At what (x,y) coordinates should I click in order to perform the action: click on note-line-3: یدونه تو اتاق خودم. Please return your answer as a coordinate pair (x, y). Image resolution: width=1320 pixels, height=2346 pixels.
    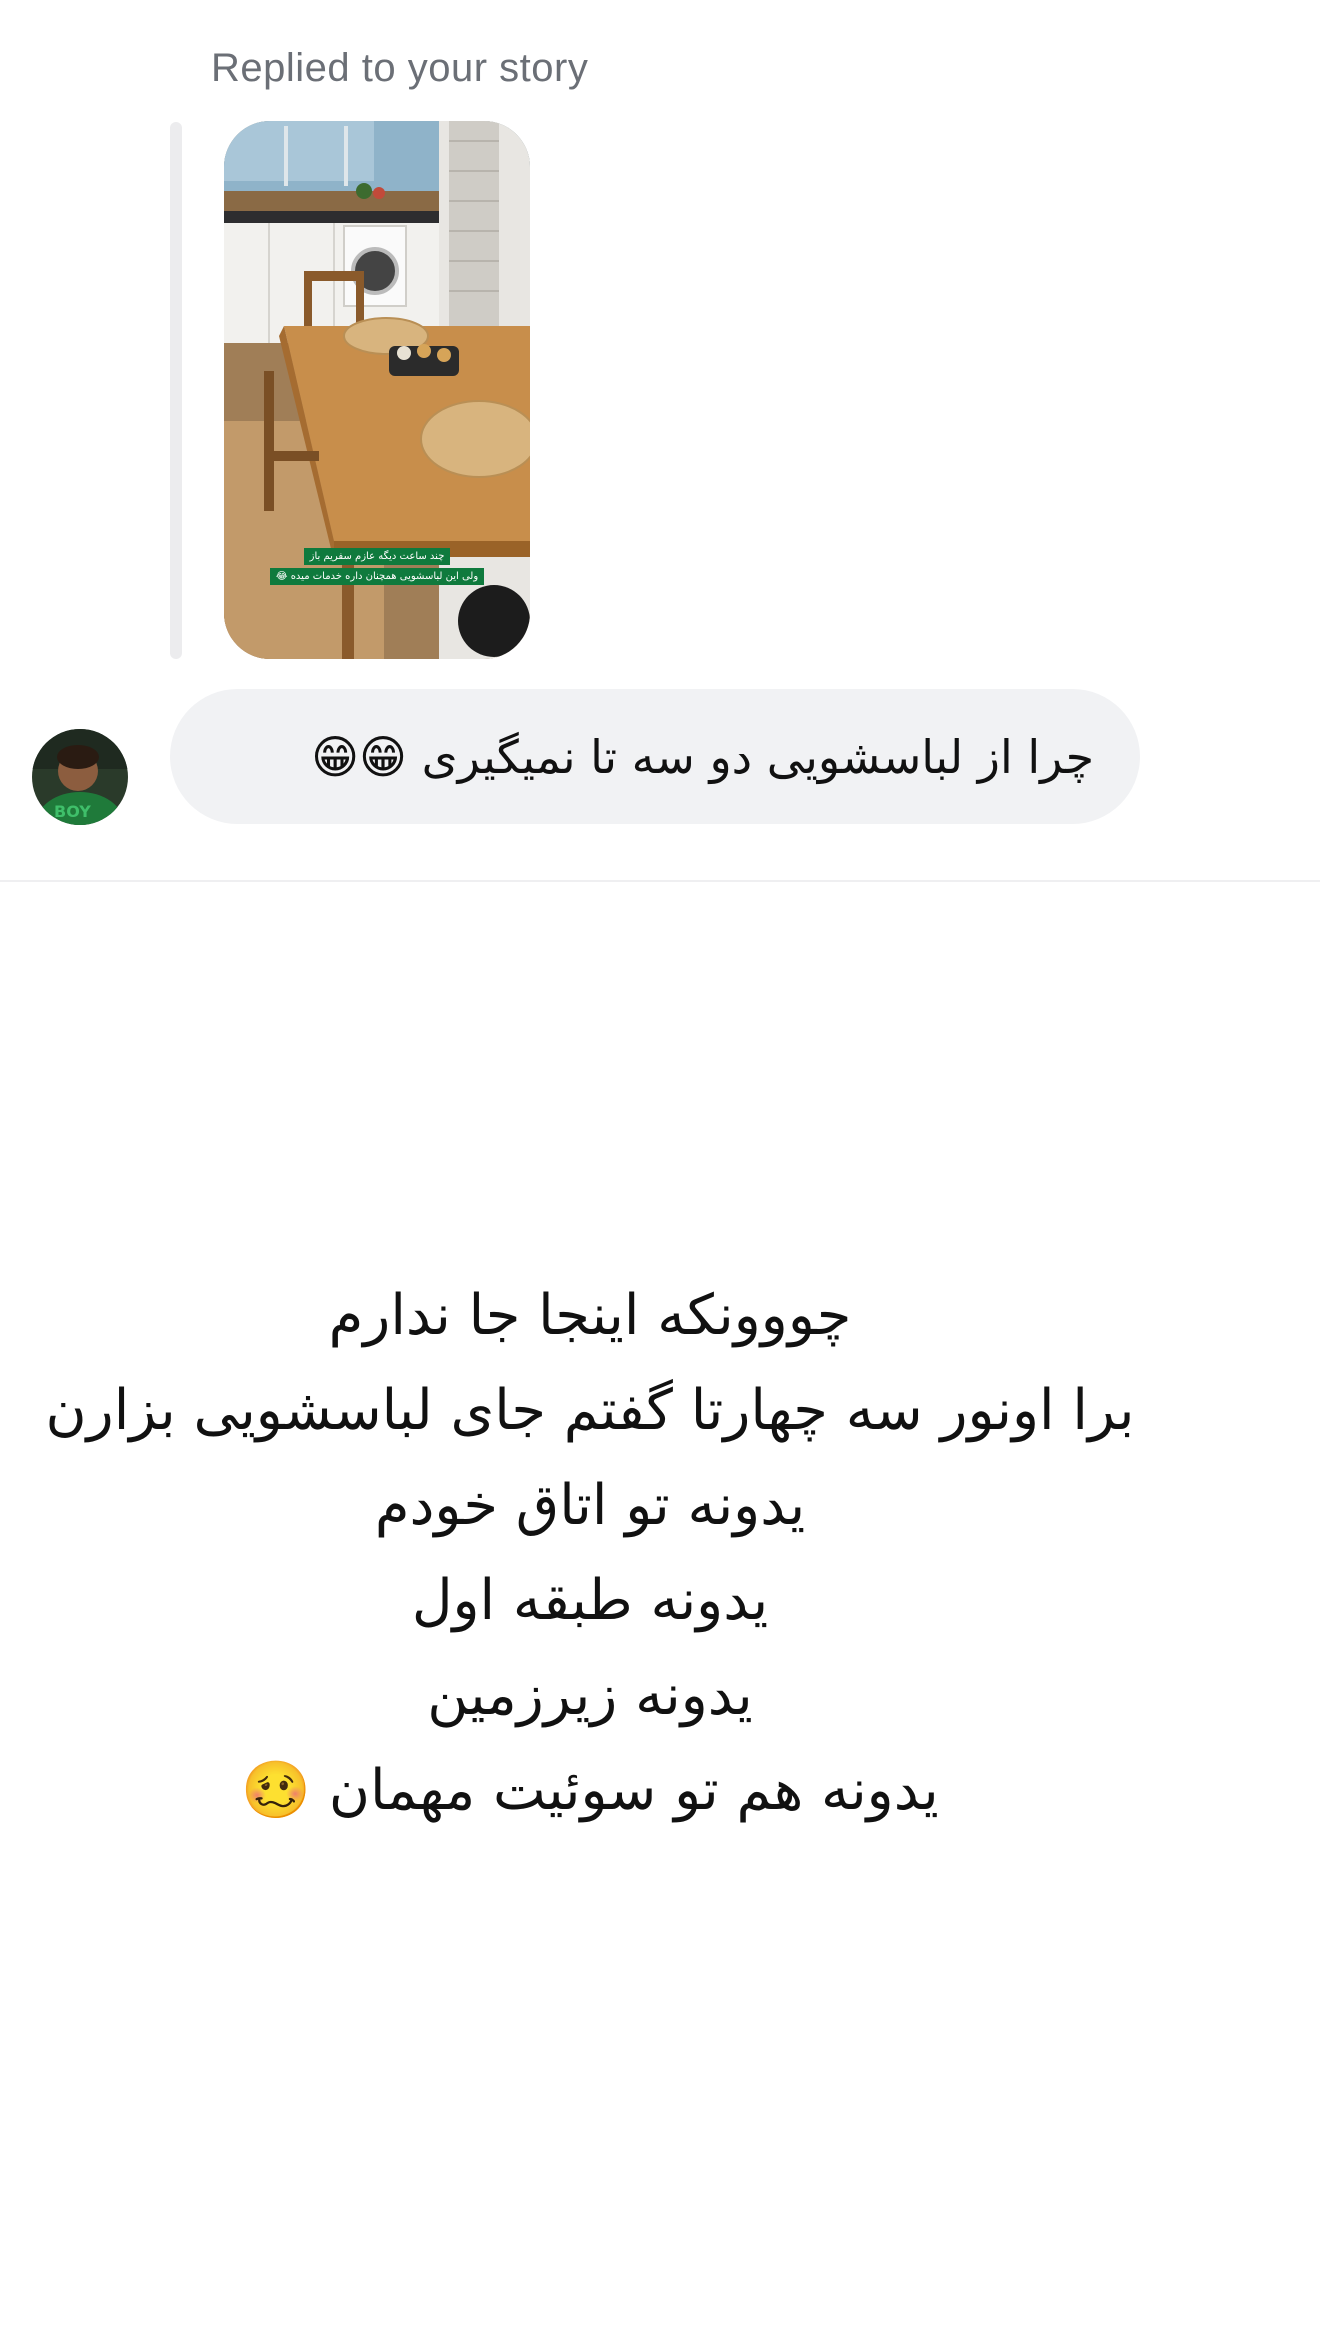
    Looking at the image, I should click on (590, 1505).